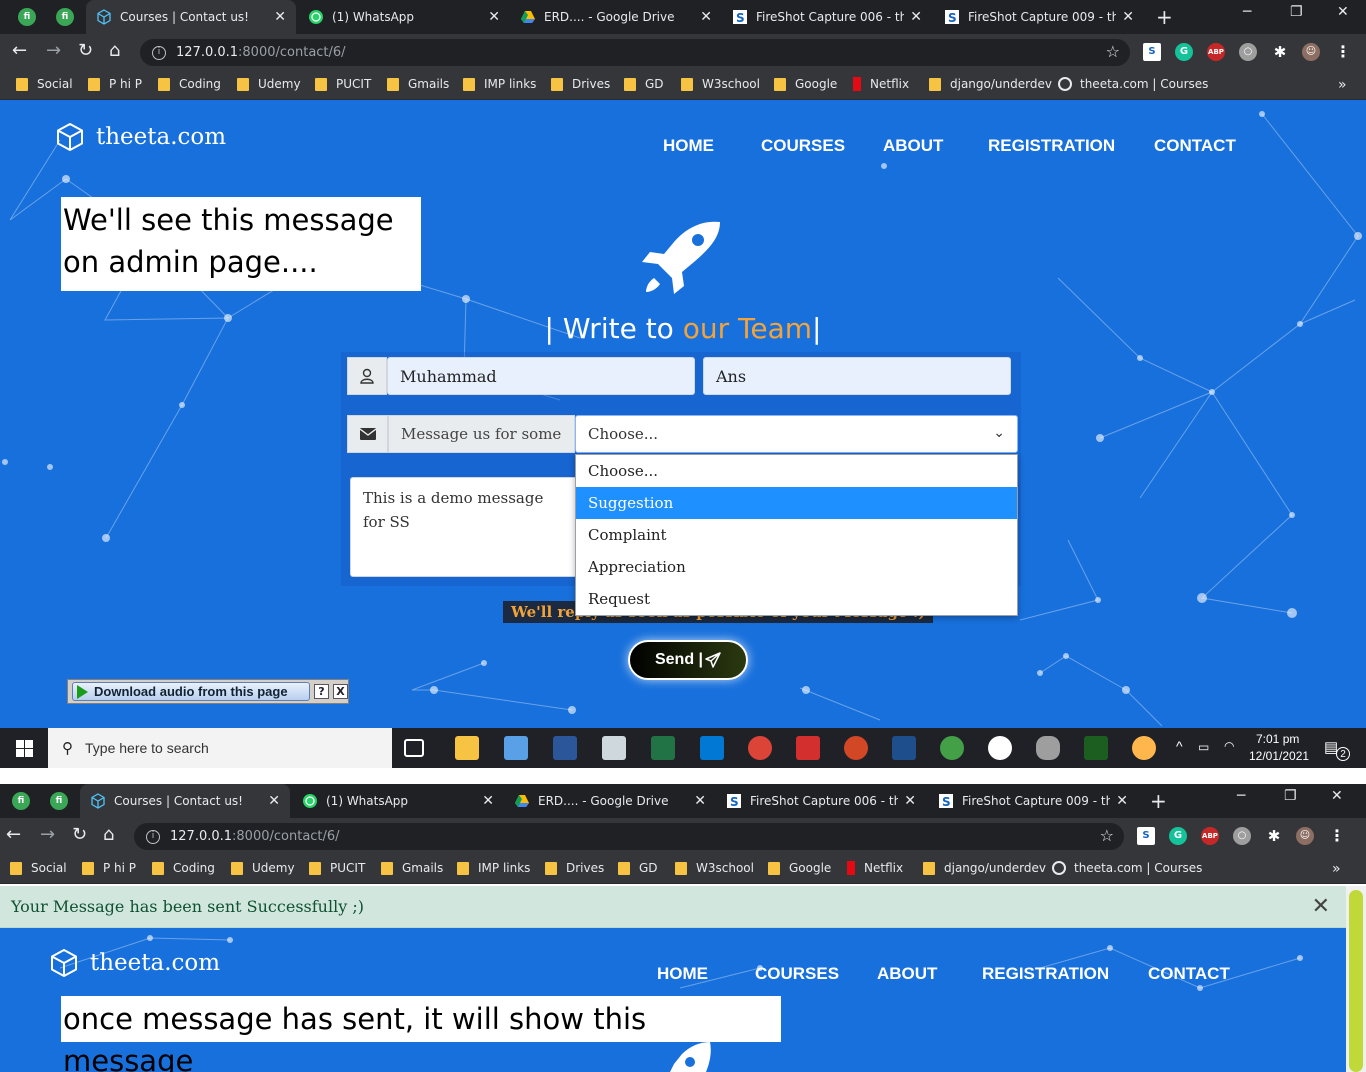  I want to click on paint-icon, so click(1144, 748).